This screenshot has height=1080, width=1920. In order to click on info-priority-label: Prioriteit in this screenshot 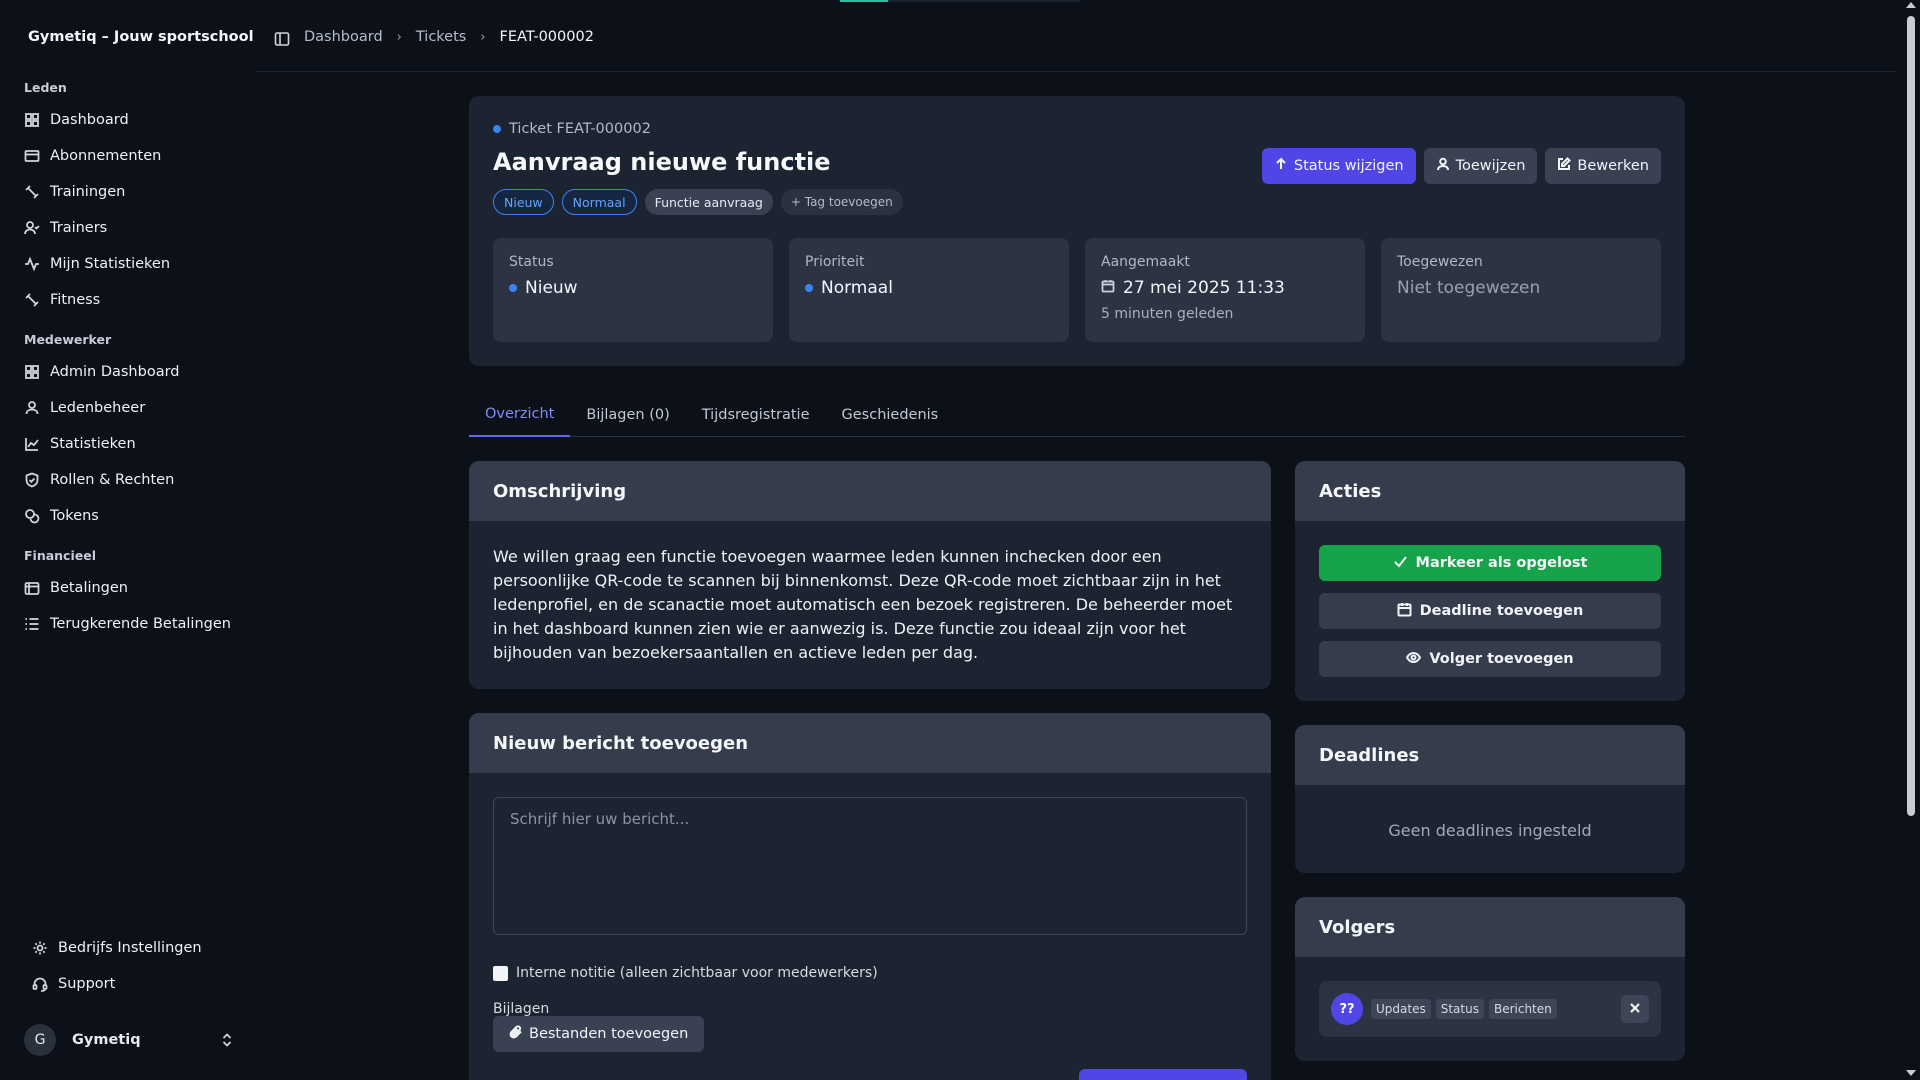, I will do `click(835, 262)`.